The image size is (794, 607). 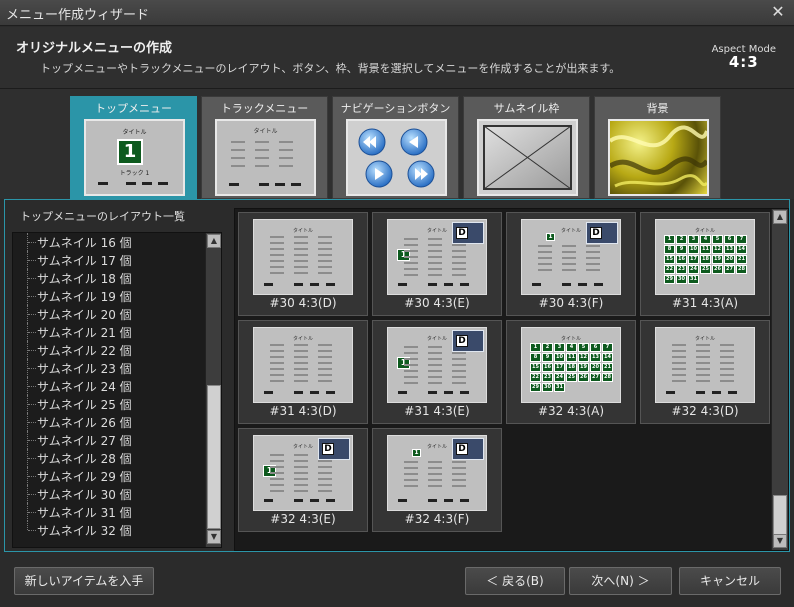 I want to click on list-item: サムネイル 26 個, so click(x=108, y=422).